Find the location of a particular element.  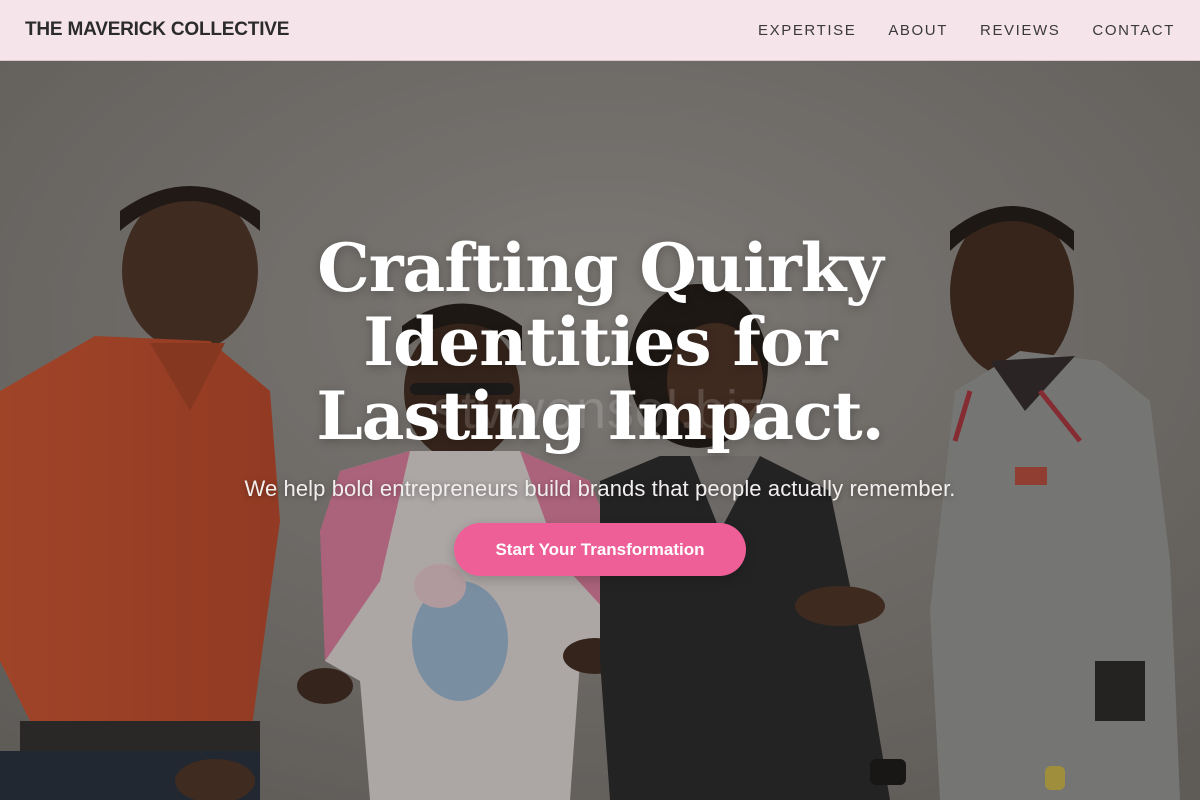

start-transformation-button: Start Your Transformation is located at coordinates (600, 549).